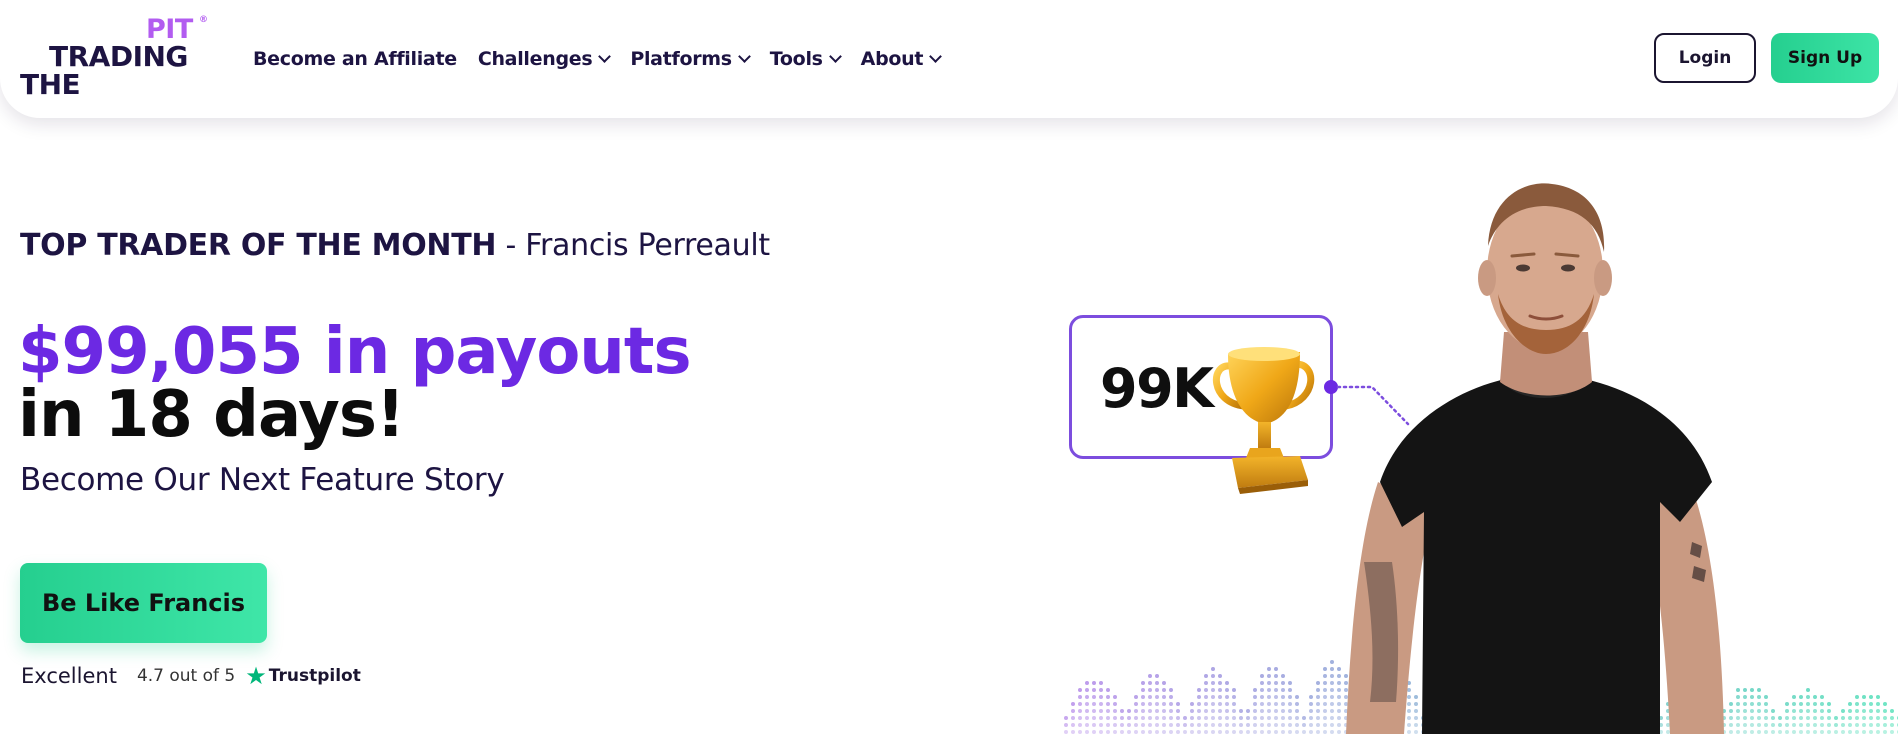 This screenshot has width=1898, height=734. Describe the element at coordinates (186, 676) in the screenshot. I see `rating-score: 4.7 out of 5` at that location.